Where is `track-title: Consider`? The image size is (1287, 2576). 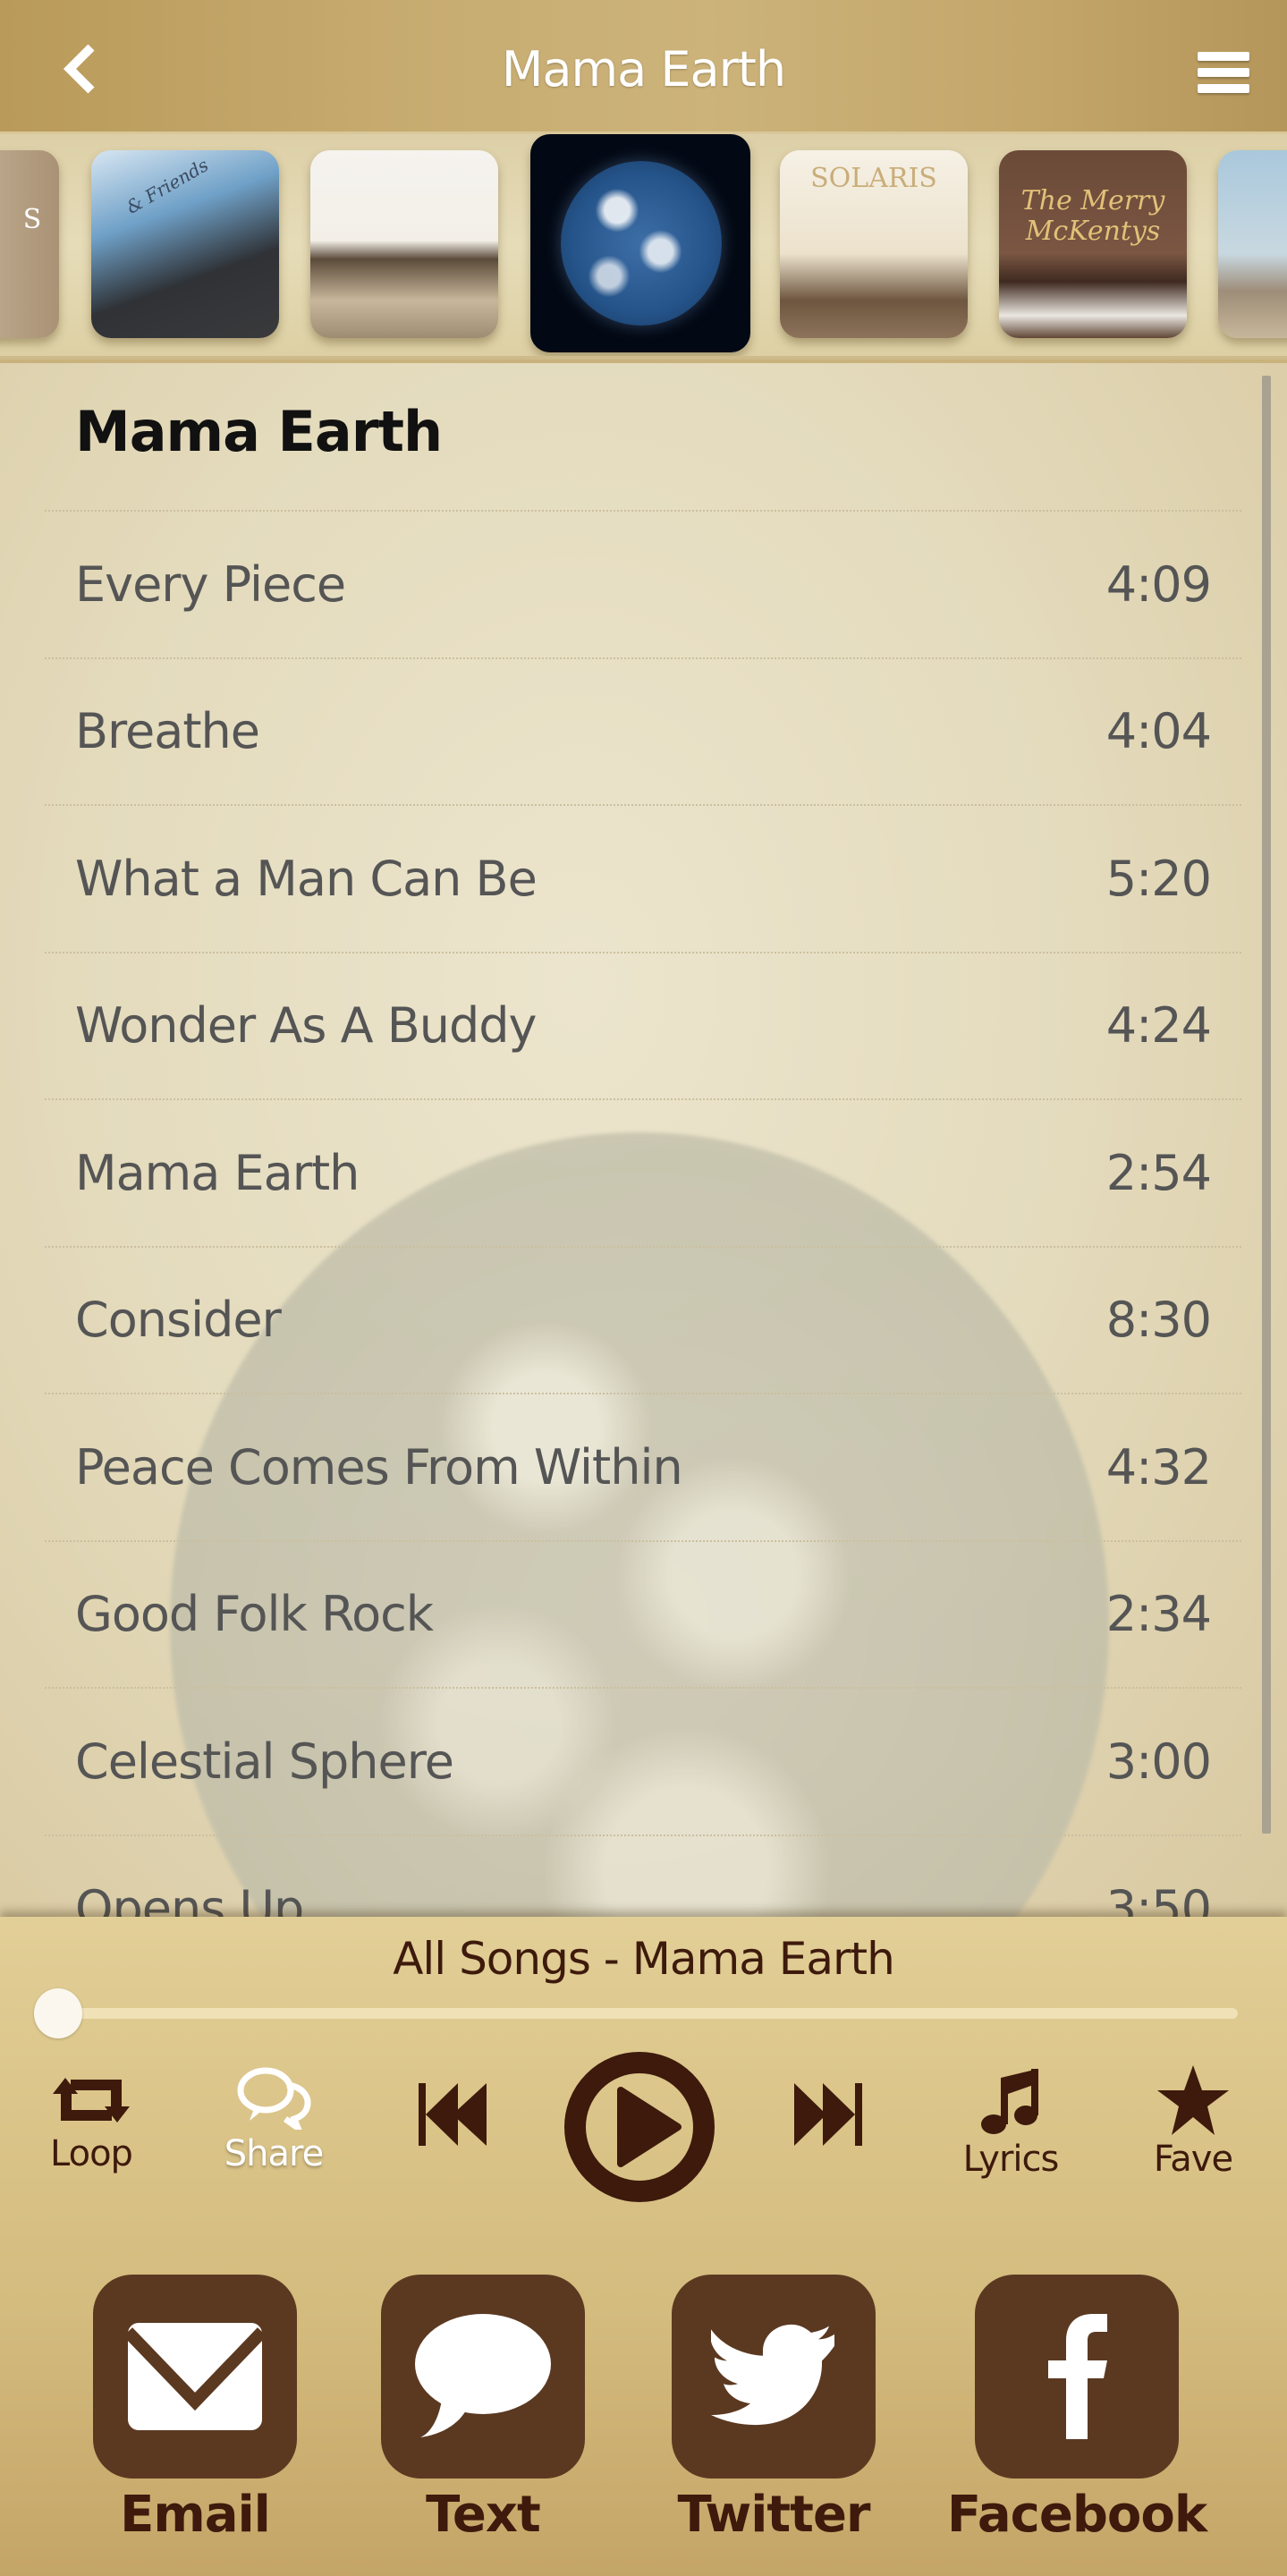 track-title: Consider is located at coordinates (178, 1320).